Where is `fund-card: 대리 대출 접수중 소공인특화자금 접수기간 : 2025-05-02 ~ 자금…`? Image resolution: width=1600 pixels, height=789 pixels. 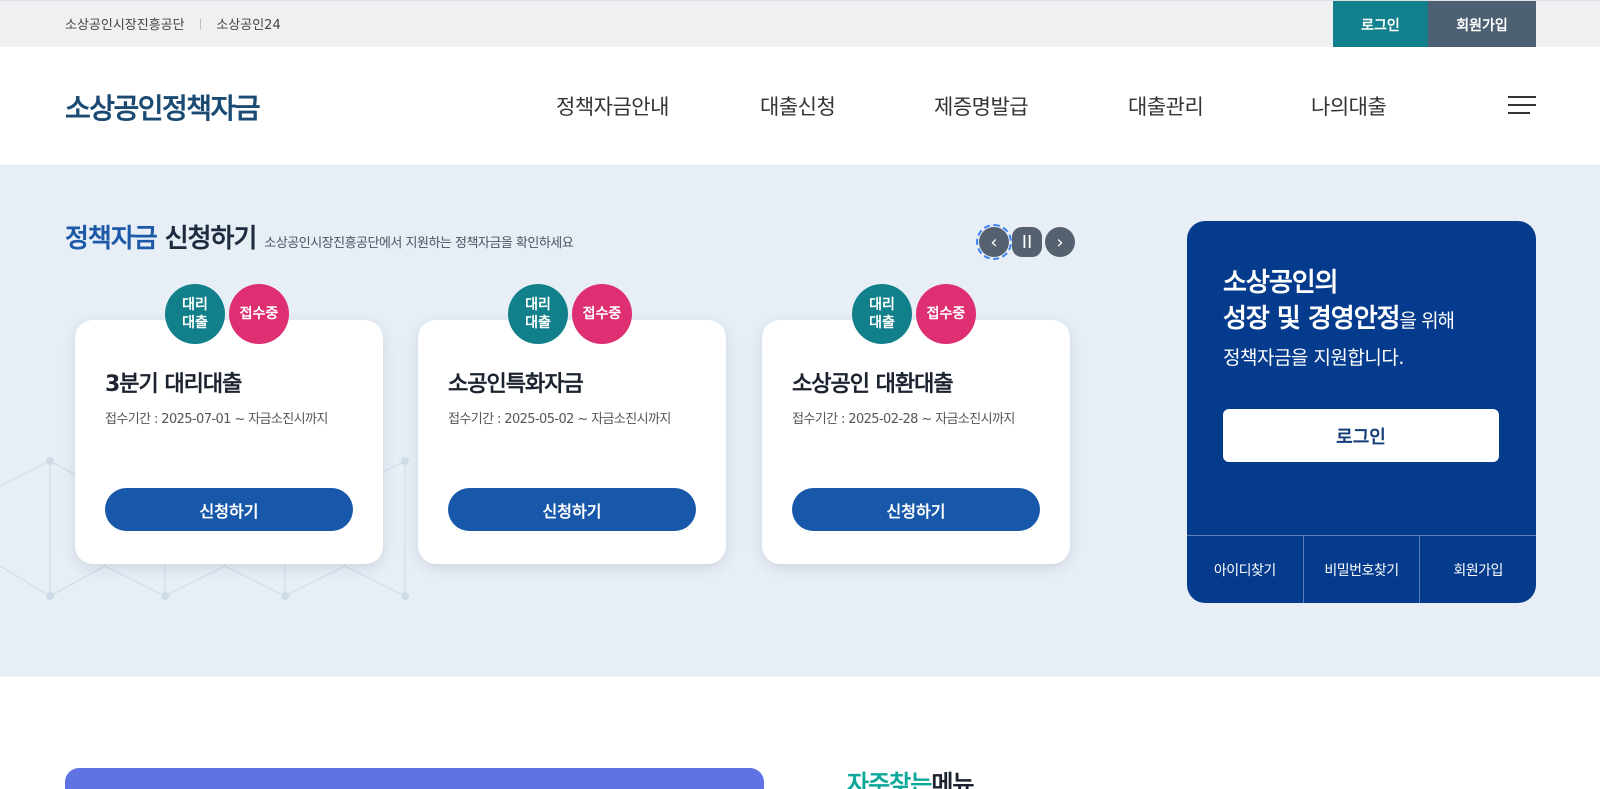 fund-card: 대리 대출 접수중 소공인특화자금 접수기간 : 2025-05-02 ~ 자금… is located at coordinates (572, 424).